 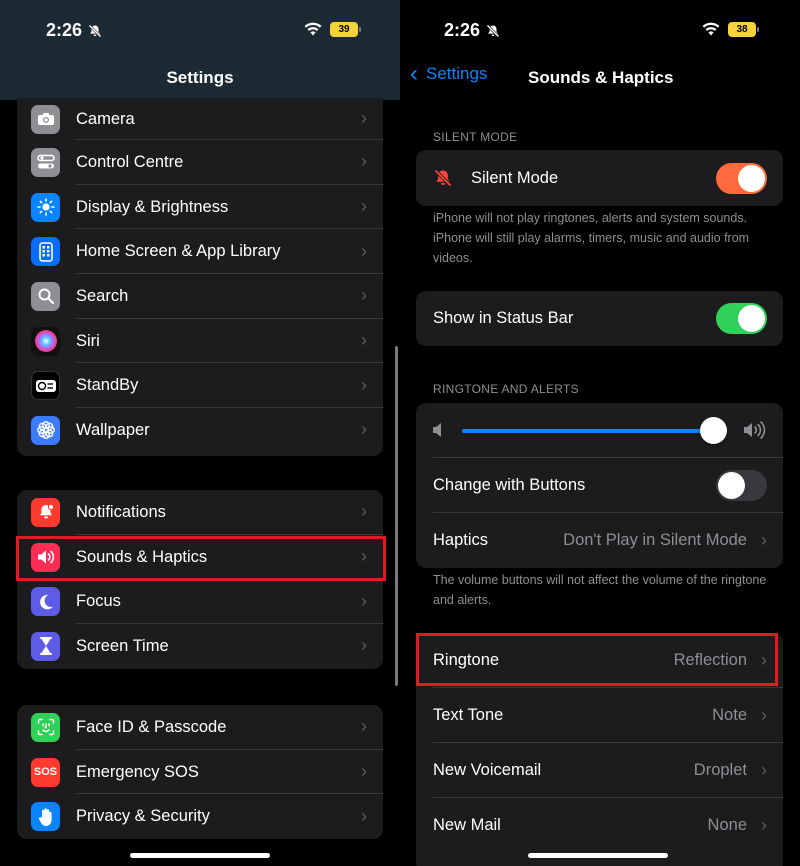 I want to click on settings-row-display-brightness: Display & Brightness ›, so click(x=200, y=207).